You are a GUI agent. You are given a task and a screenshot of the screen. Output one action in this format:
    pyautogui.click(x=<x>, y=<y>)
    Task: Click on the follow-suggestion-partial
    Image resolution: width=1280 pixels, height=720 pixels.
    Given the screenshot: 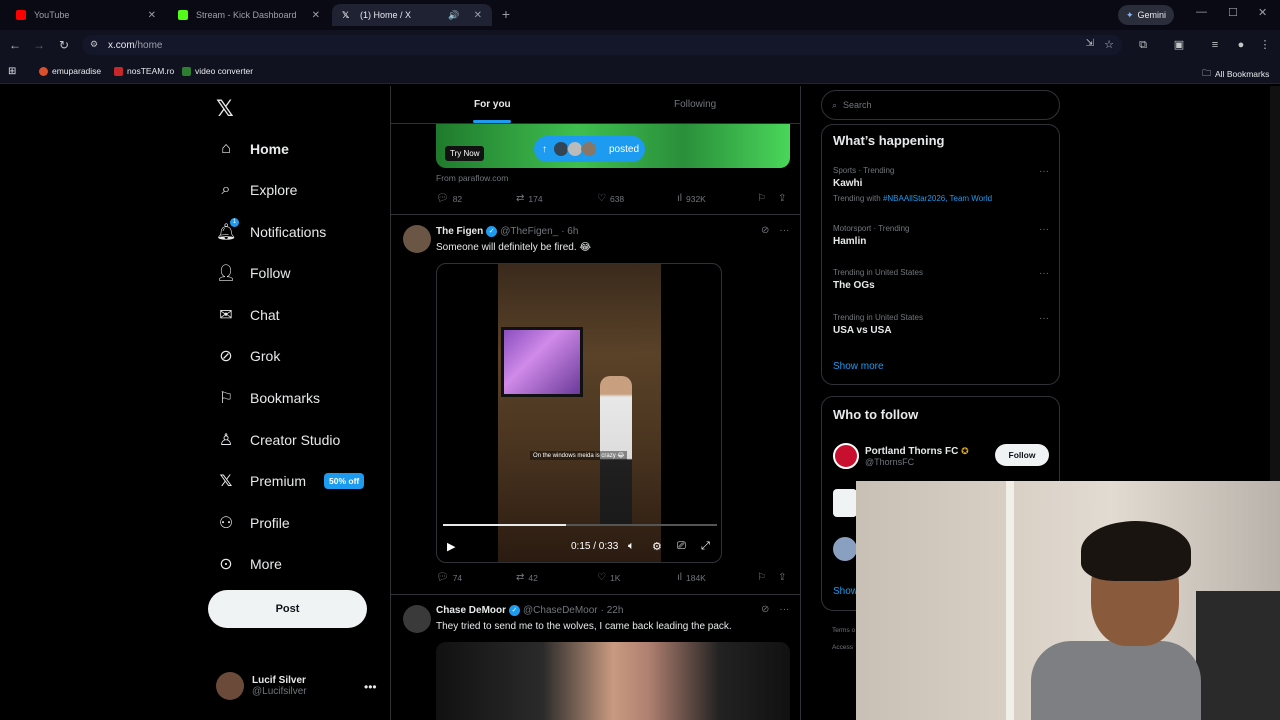 What is the action you would take?
    pyautogui.click(x=845, y=503)
    